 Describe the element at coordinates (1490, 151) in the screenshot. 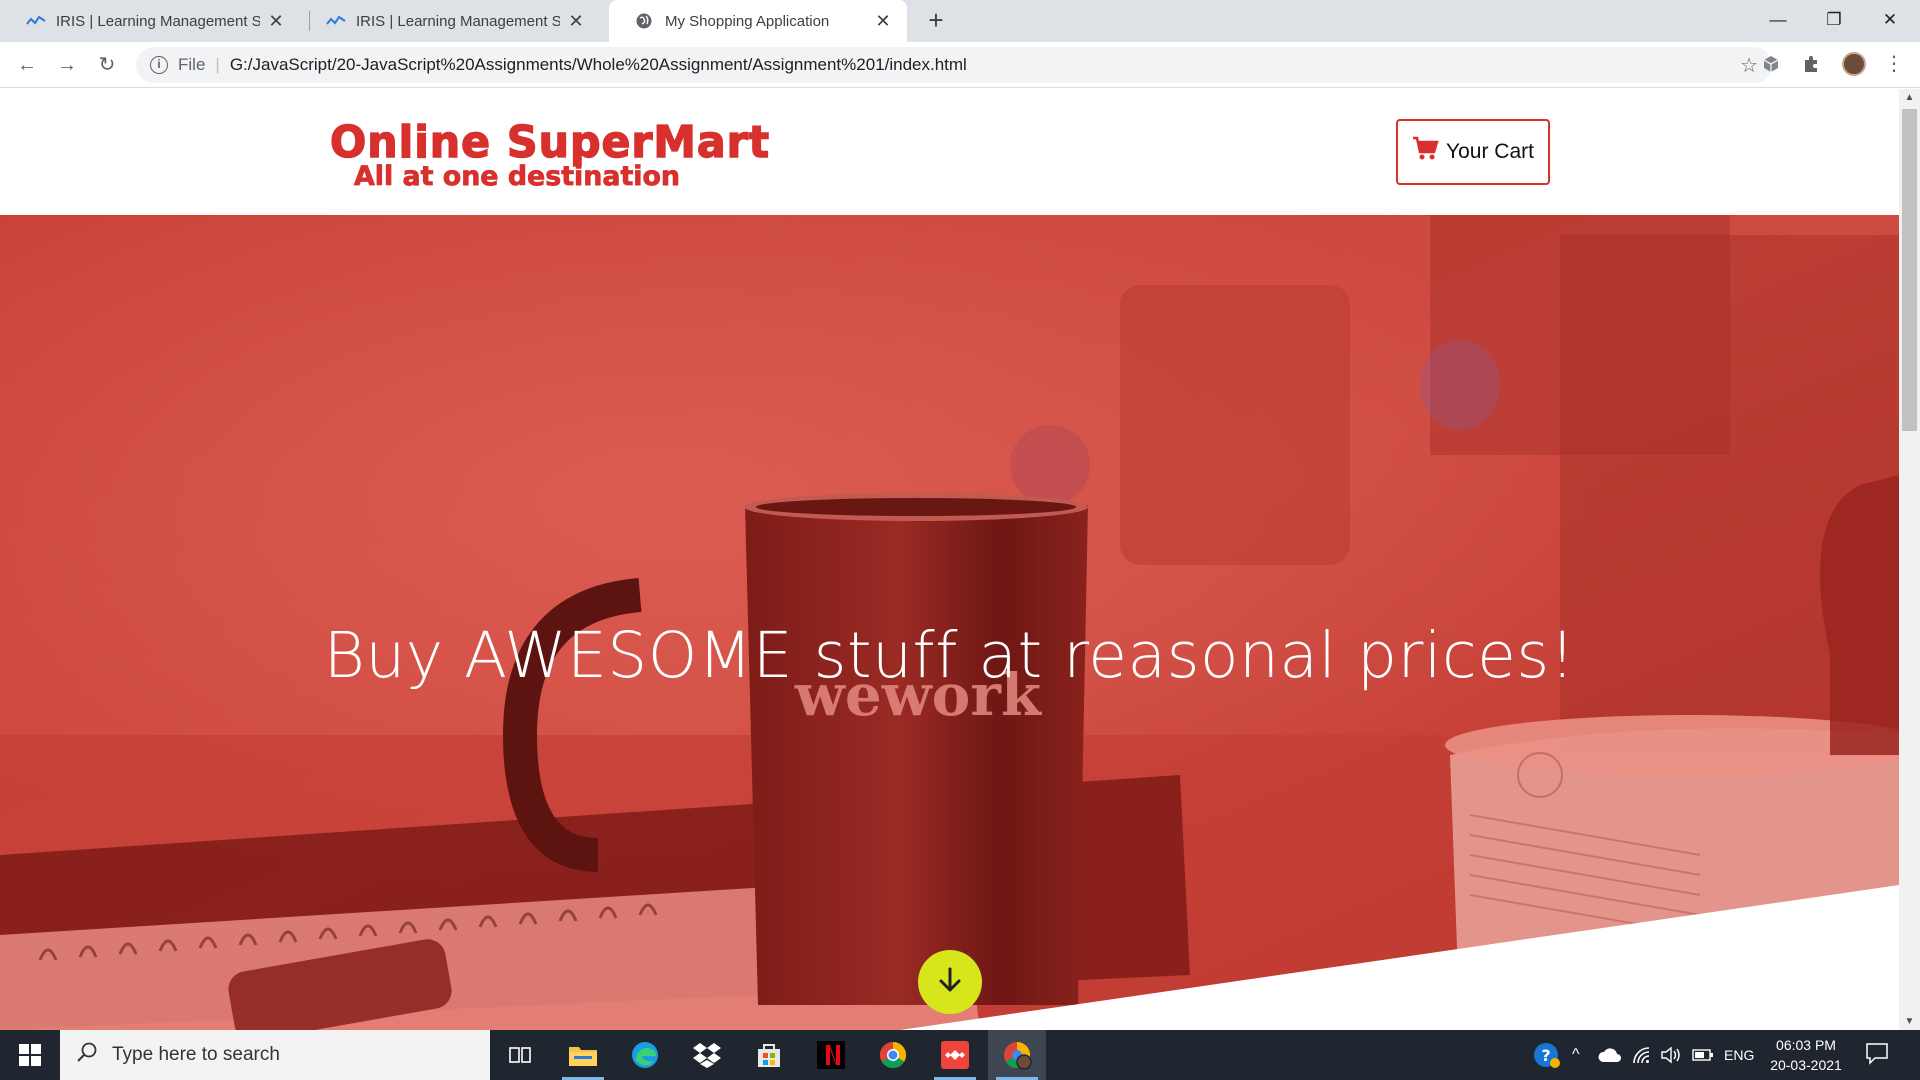

I see `cart-label: Your Cart` at that location.